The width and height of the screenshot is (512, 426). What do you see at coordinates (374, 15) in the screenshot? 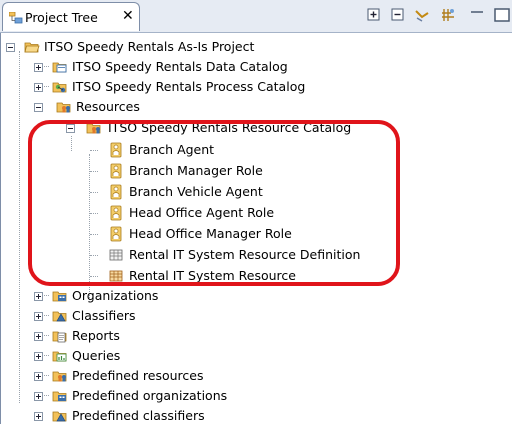
I see `expand-all-icon` at bounding box center [374, 15].